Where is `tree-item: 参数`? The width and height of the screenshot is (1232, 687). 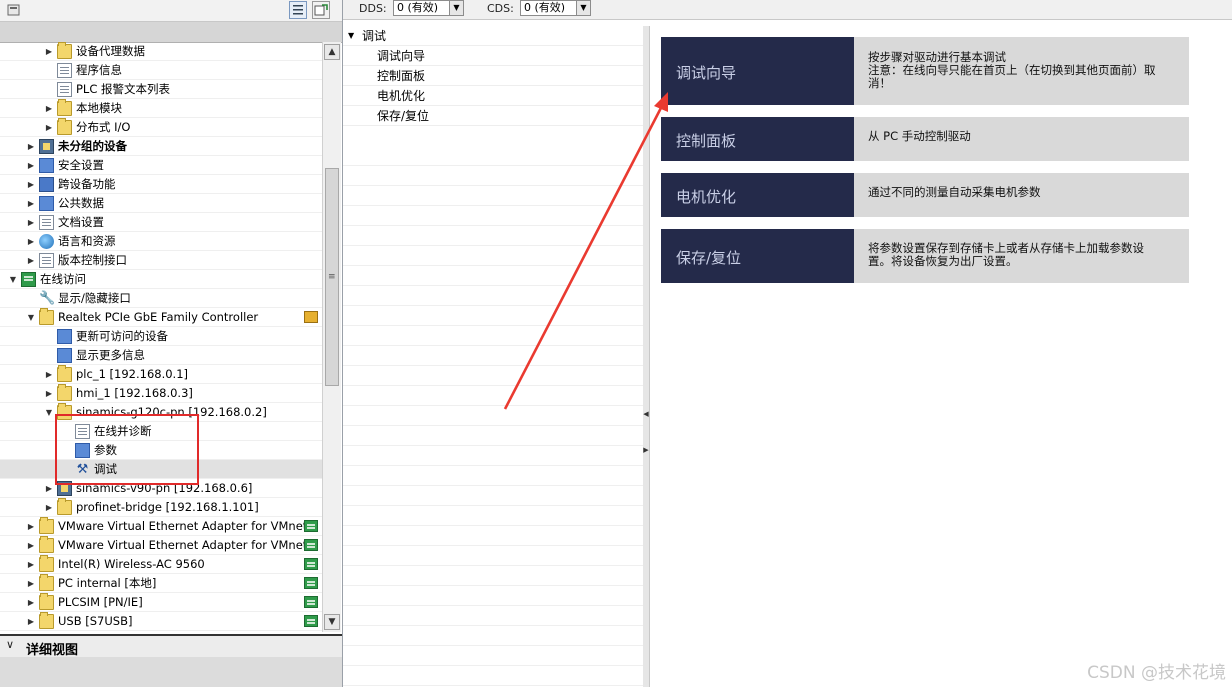
tree-item: 参数 is located at coordinates (161, 450).